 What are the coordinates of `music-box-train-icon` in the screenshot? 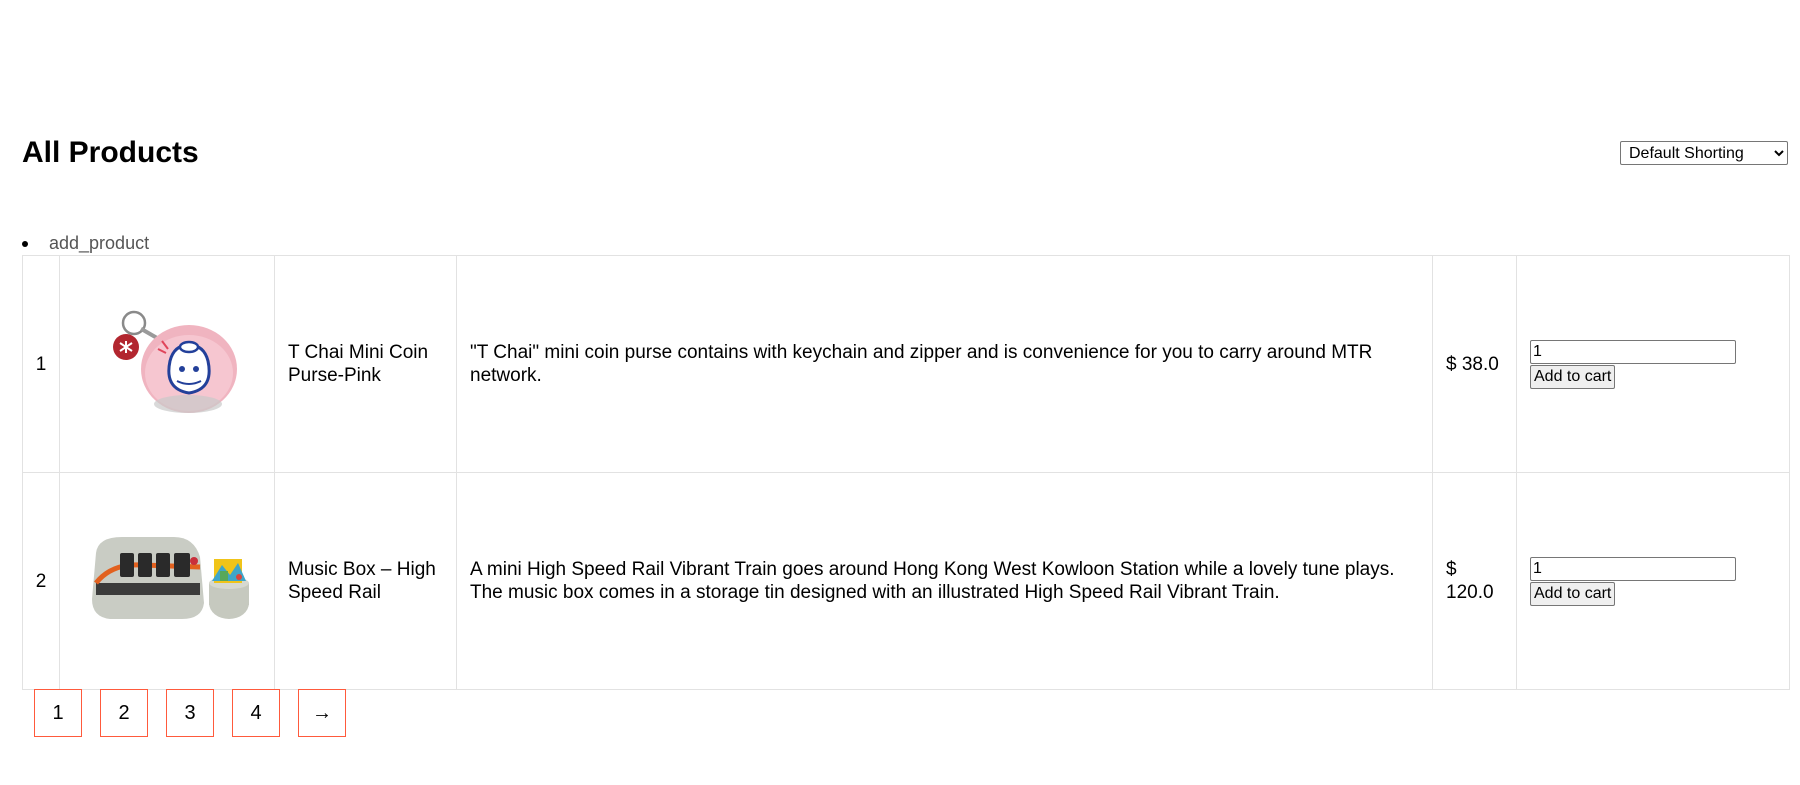 It's located at (170, 578).